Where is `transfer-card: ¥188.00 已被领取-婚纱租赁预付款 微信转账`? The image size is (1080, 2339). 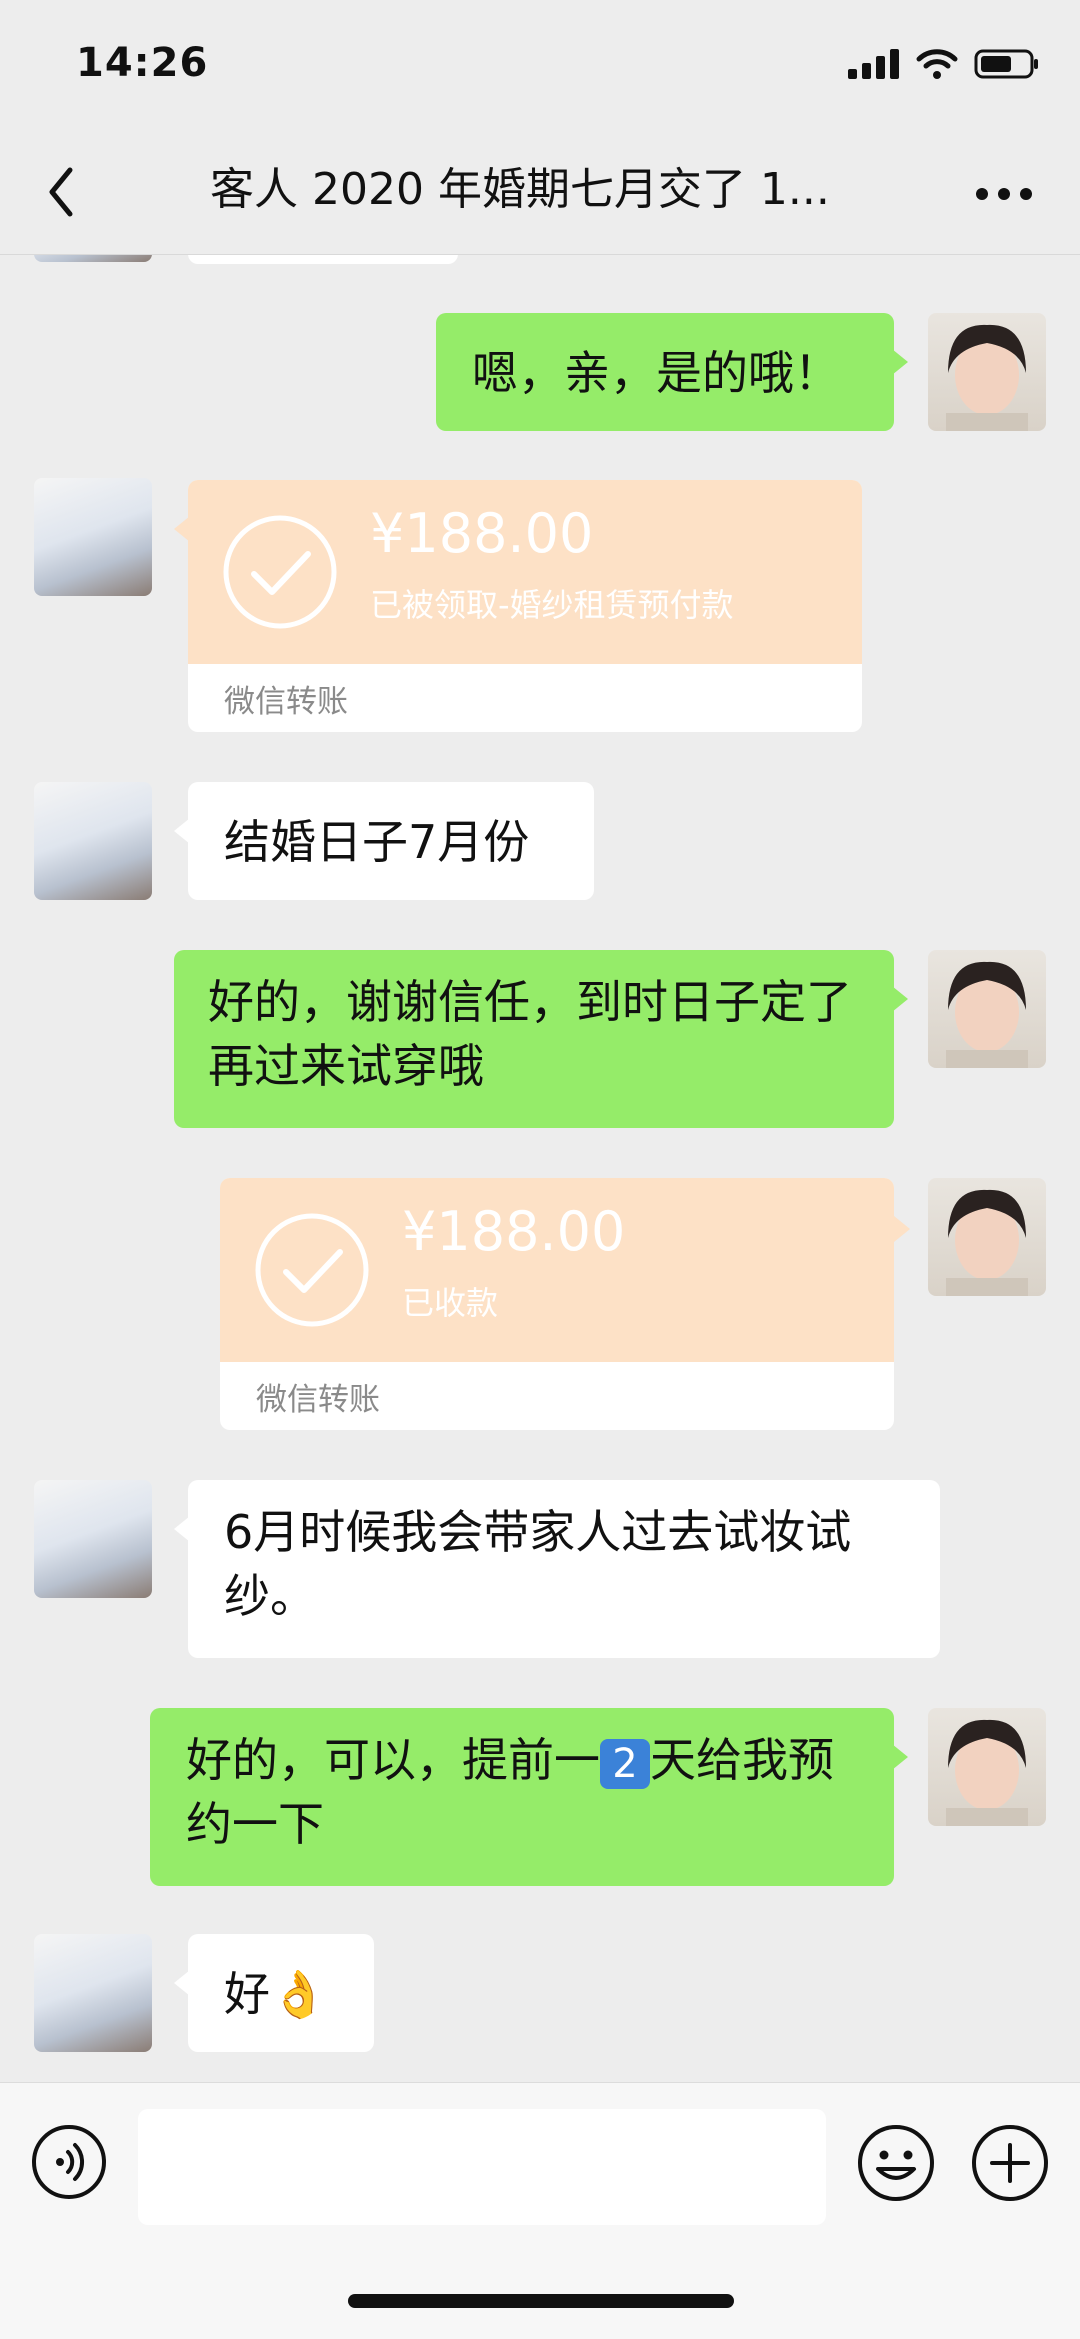 transfer-card: ¥188.00 已被领取-婚纱租赁预付款 微信转账 is located at coordinates (525, 606).